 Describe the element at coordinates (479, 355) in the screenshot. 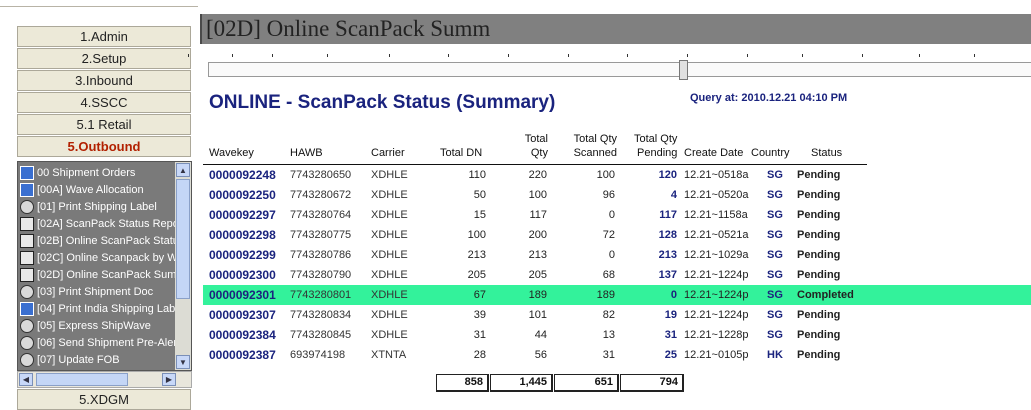

I see `cell-total-dn: 28` at that location.